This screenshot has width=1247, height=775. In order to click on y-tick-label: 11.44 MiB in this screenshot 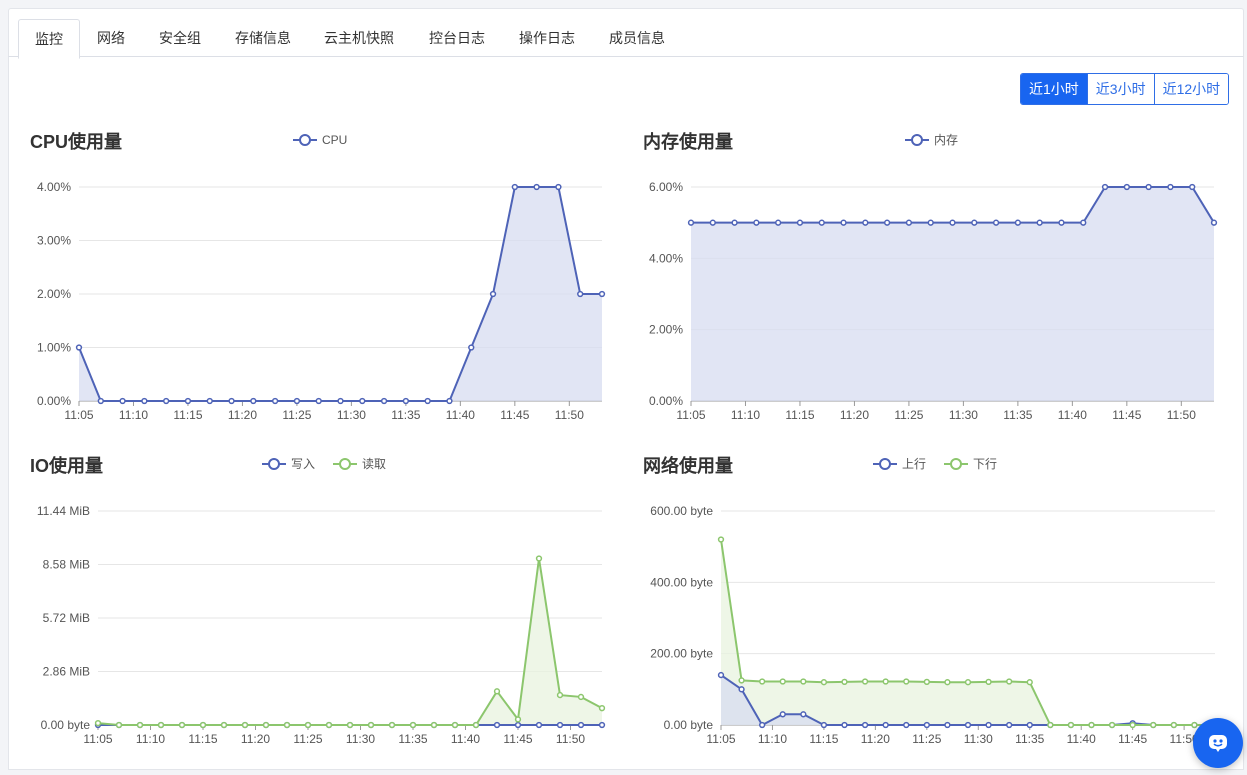, I will do `click(63, 511)`.